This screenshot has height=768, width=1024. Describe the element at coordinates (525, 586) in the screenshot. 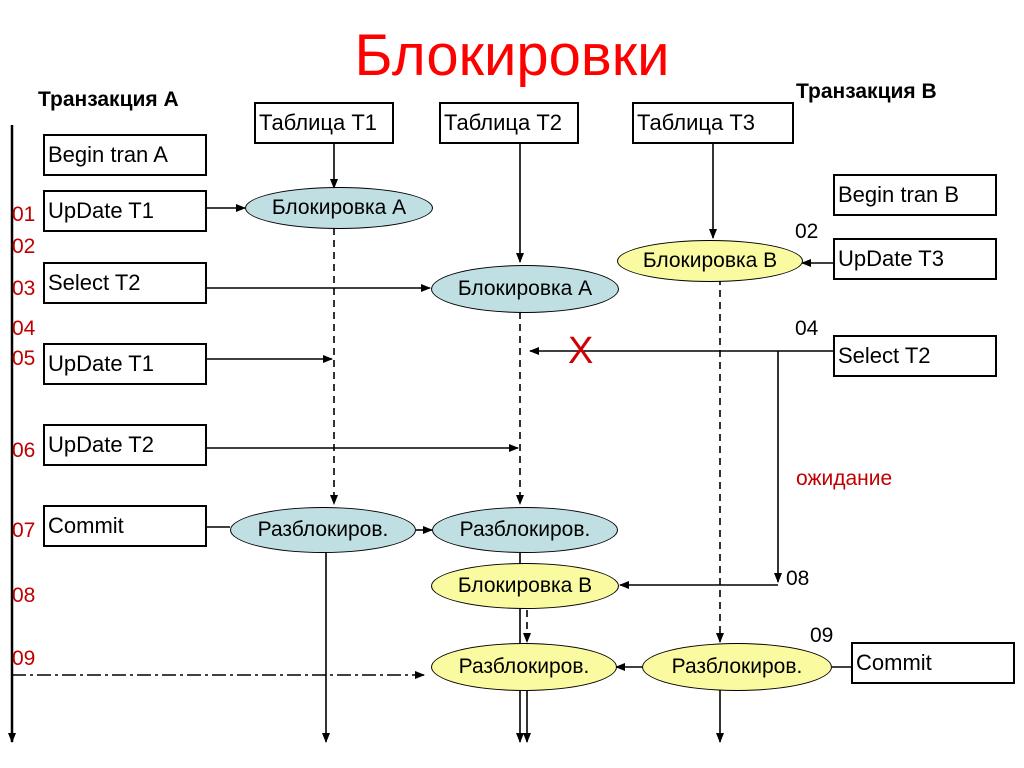

I see `lock-b-t2: Блокировка B` at that location.